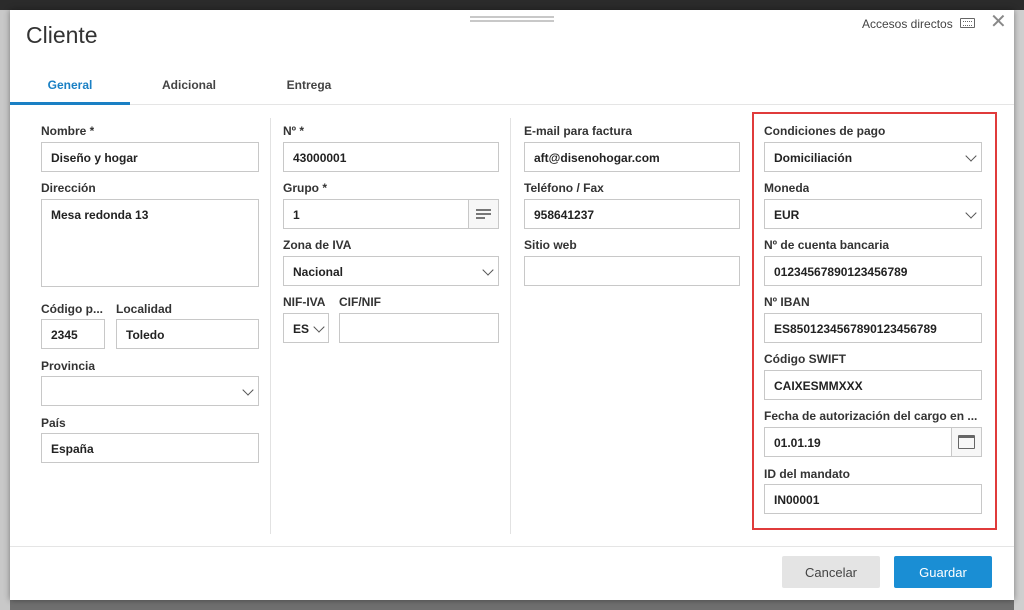 The width and height of the screenshot is (1024, 610). I want to click on nombre-label: Nombre *, so click(68, 131).